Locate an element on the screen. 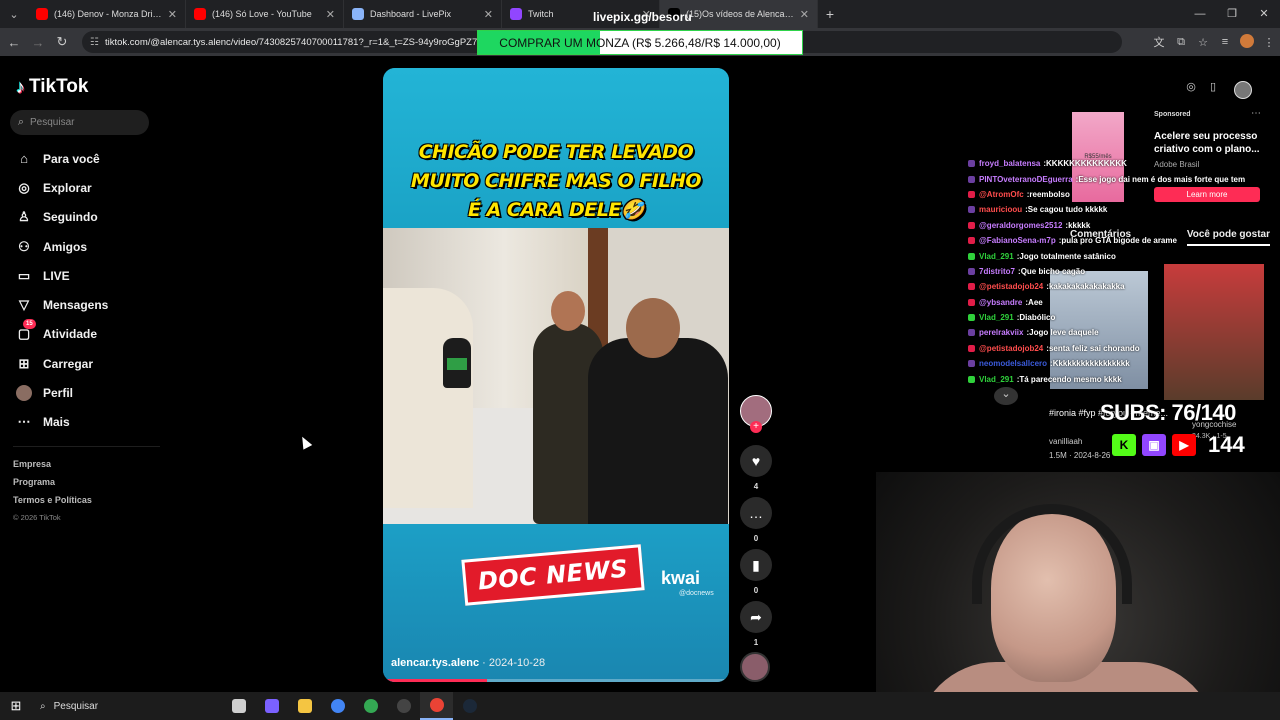 This screenshot has width=1280, height=720. comment-action: … 0 is located at coordinates (756, 520).